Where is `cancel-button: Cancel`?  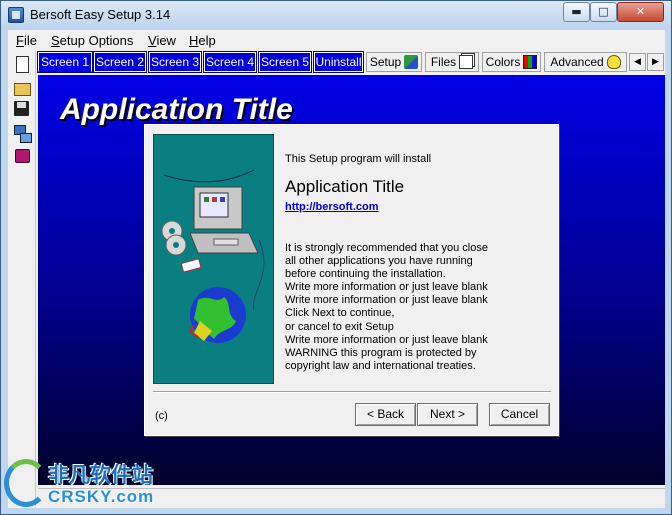 cancel-button: Cancel is located at coordinates (519, 414).